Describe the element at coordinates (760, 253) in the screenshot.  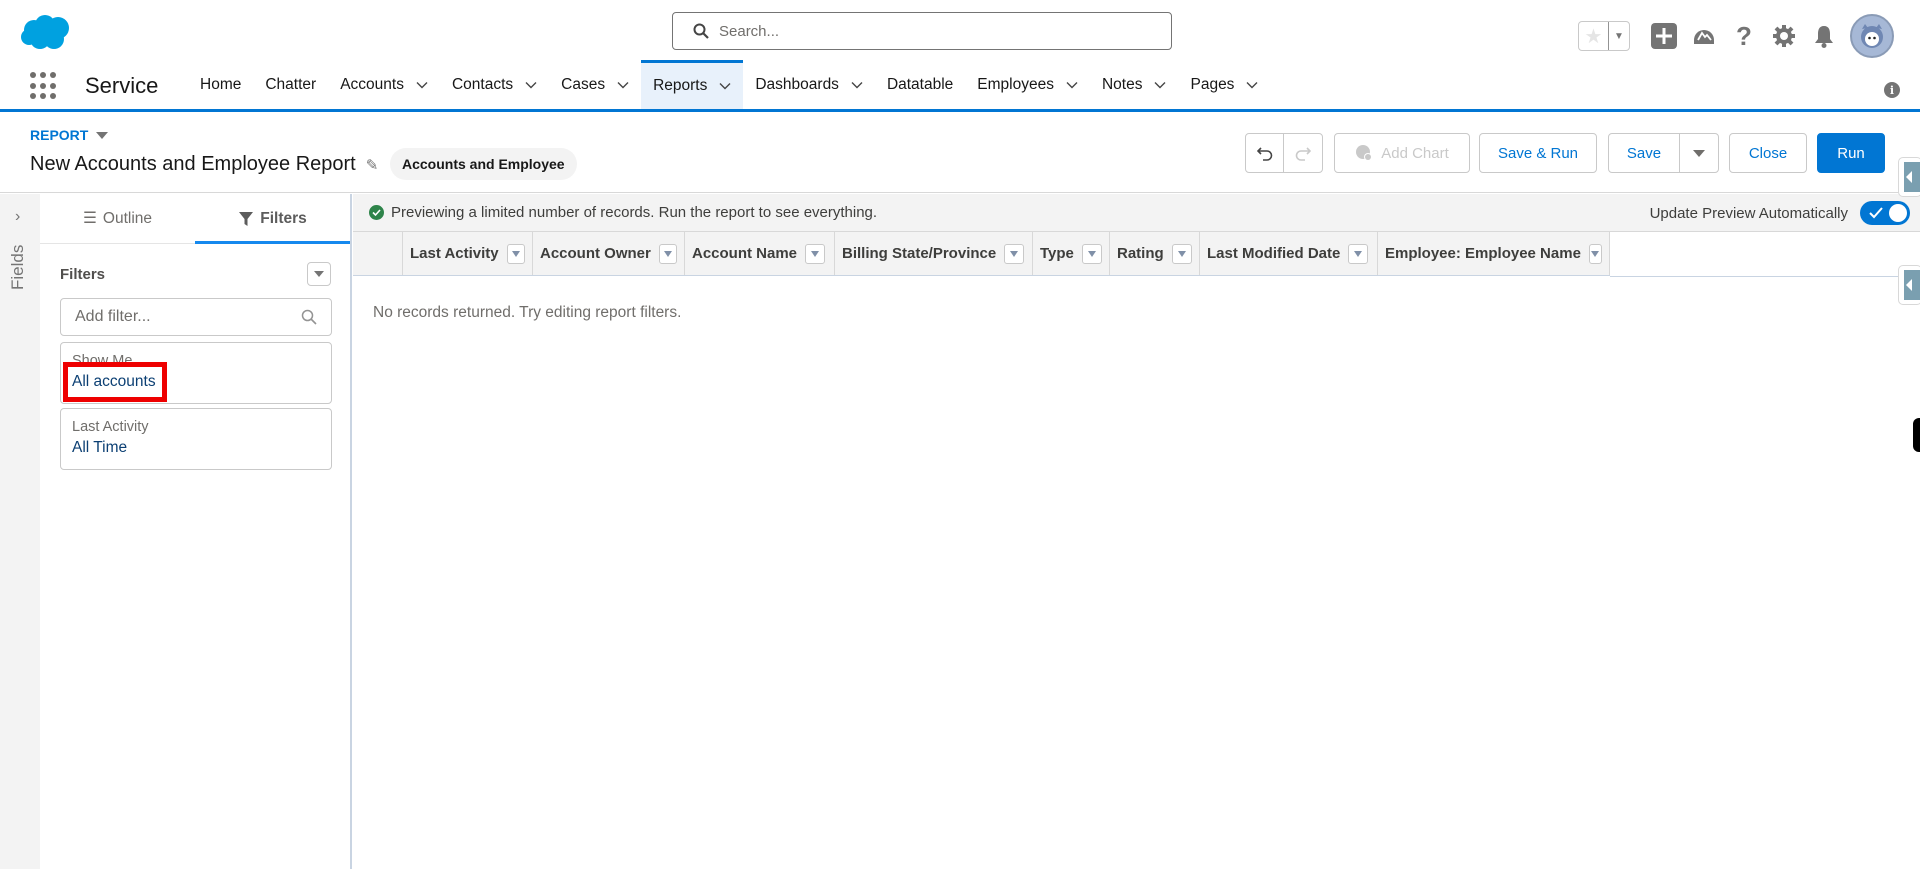
I see `column-header: Account Name` at that location.